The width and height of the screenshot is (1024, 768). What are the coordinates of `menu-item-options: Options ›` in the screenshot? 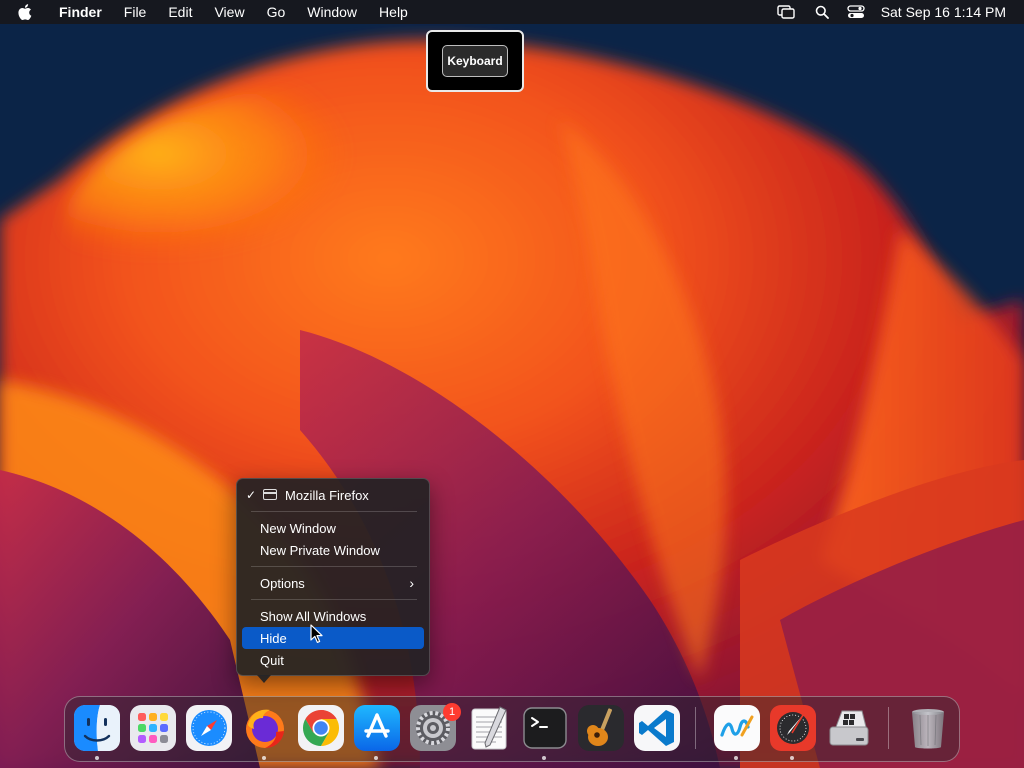 It's located at (333, 583).